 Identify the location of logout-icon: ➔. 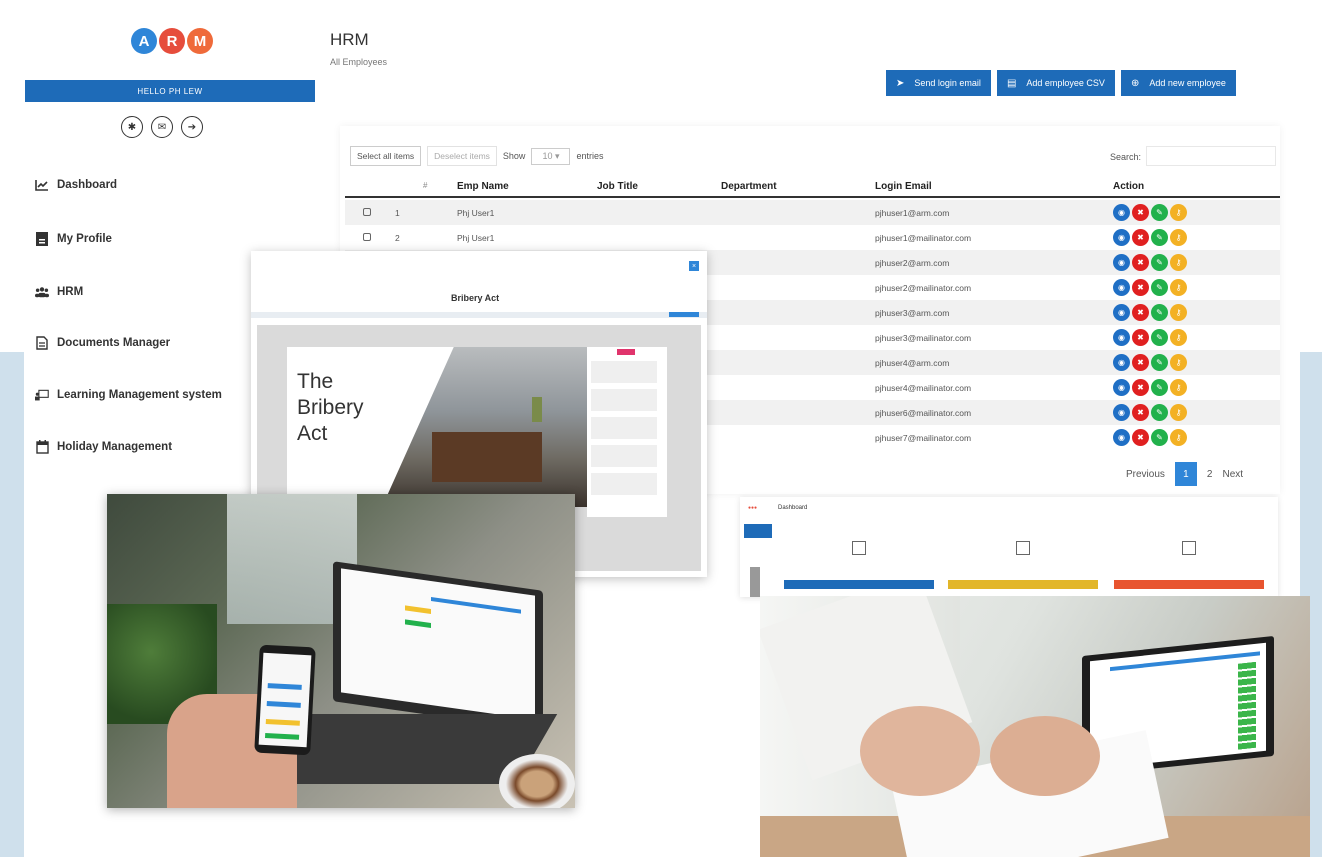
(192, 127).